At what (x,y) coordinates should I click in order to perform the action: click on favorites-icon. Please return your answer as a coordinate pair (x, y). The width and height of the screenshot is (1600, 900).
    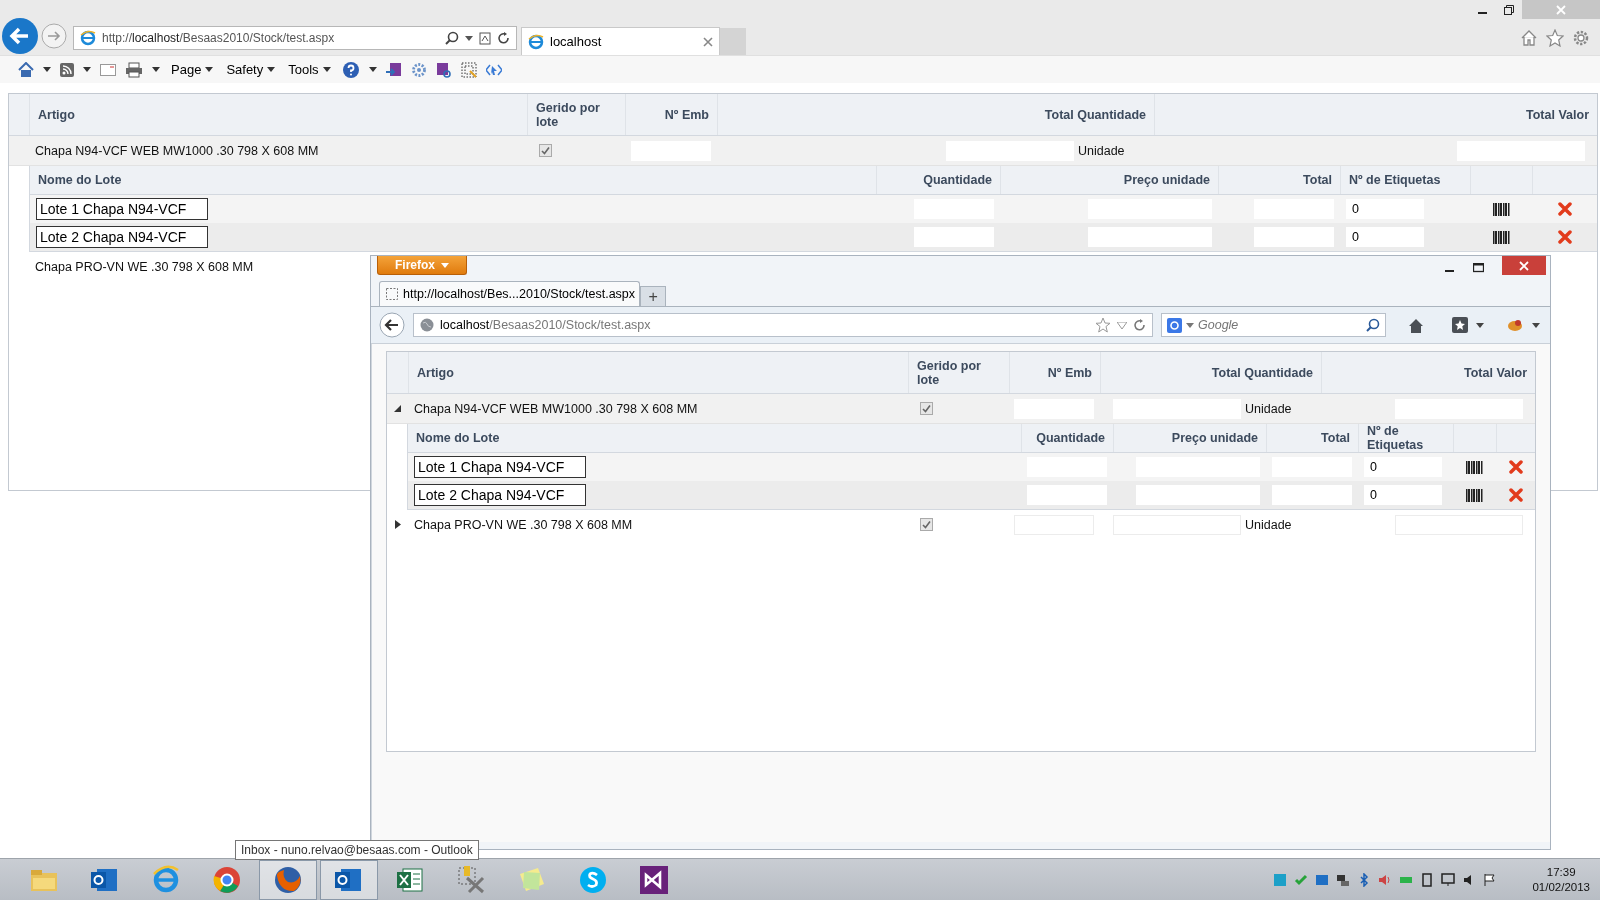
    Looking at the image, I should click on (1555, 38).